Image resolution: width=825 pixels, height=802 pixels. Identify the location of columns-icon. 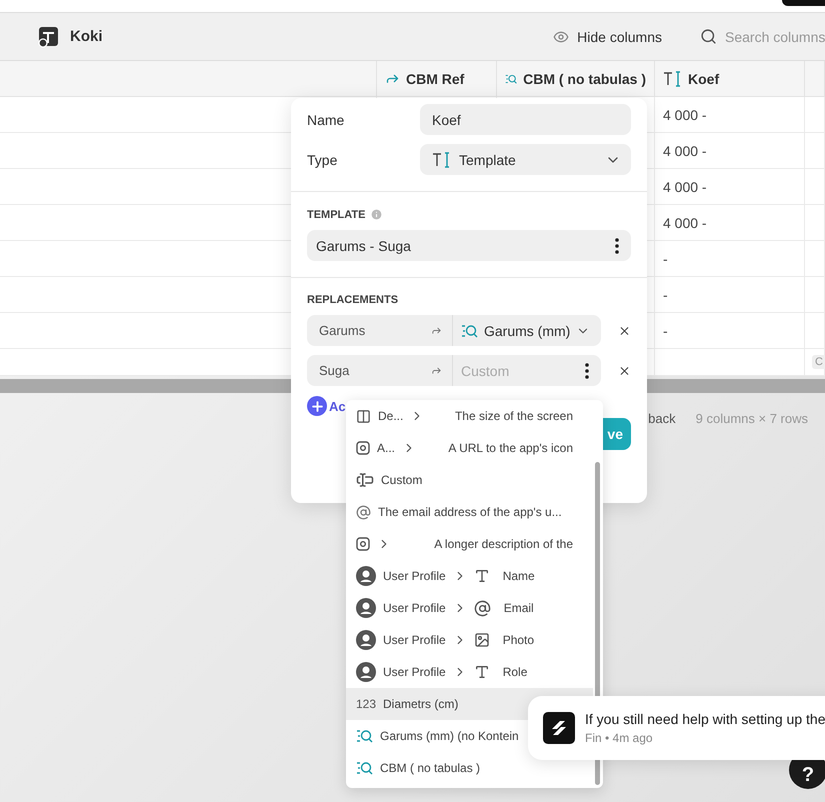
(363, 416).